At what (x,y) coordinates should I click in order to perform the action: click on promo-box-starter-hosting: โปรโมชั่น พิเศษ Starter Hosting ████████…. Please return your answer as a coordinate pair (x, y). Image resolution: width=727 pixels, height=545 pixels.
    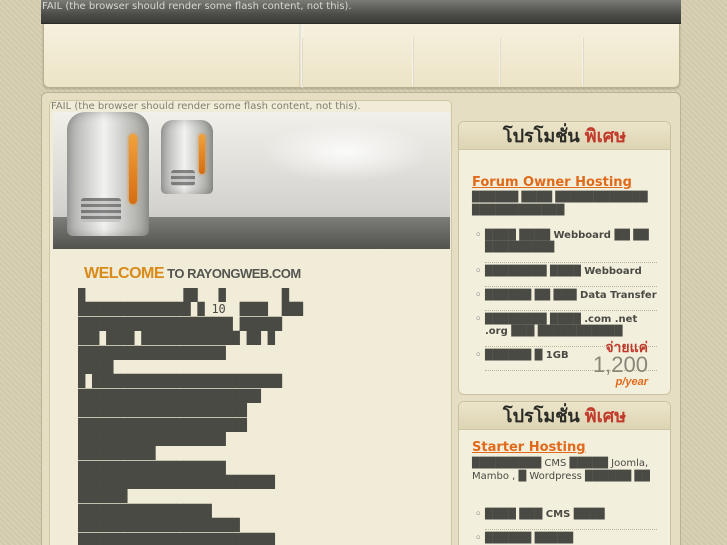
    Looking at the image, I should click on (564, 473).